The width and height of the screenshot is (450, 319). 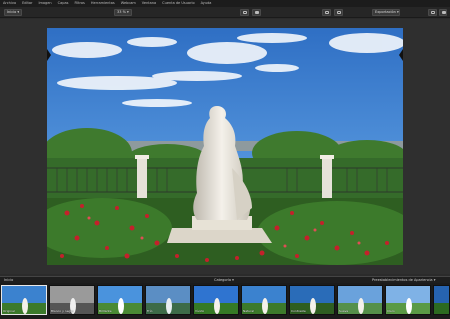 I want to click on panel-icon, so click(x=433, y=12).